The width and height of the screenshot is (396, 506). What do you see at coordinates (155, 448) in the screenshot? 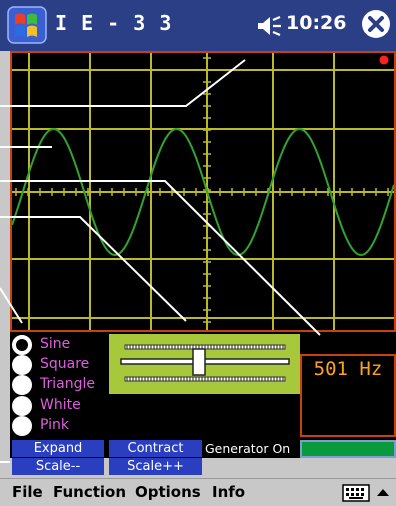
I see `contract-button: Contract` at bounding box center [155, 448].